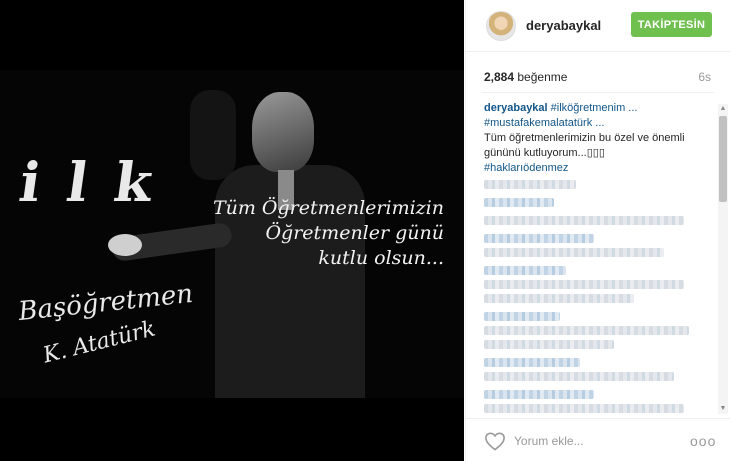 This screenshot has width=730, height=461. What do you see at coordinates (328, 208) in the screenshot?
I see `quote-line: Tüm Öğretmenlerimizin` at bounding box center [328, 208].